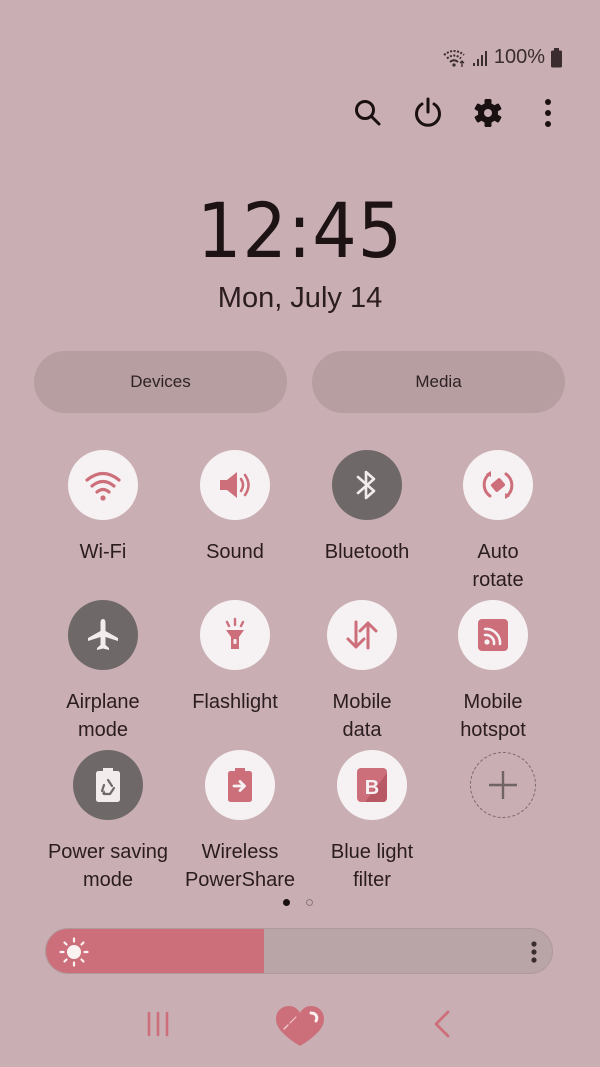 This screenshot has height=1067, width=600. What do you see at coordinates (298, 902) in the screenshot?
I see `page-indicator` at bounding box center [298, 902].